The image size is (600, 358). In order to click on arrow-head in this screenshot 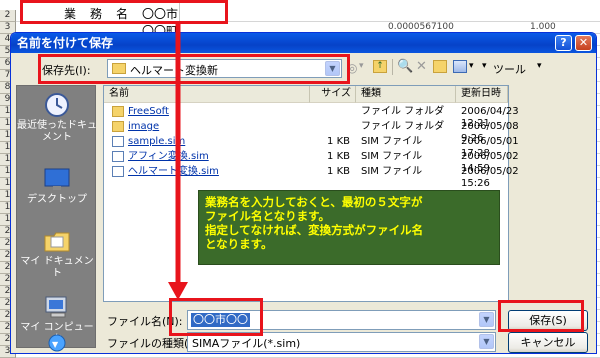, I will do `click(178, 291)`.